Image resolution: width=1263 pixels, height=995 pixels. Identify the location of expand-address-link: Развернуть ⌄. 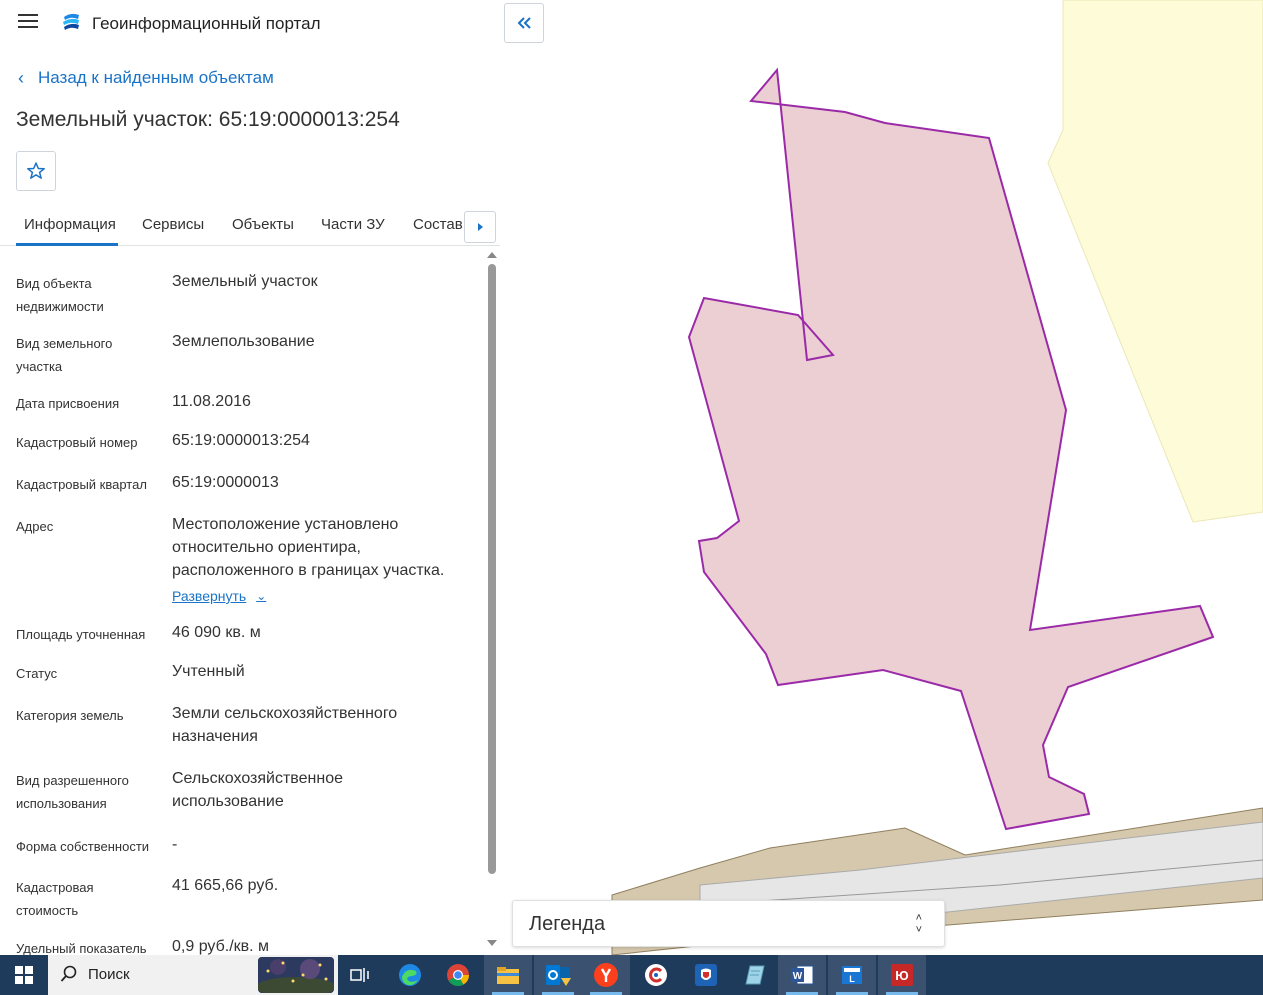
(219, 596).